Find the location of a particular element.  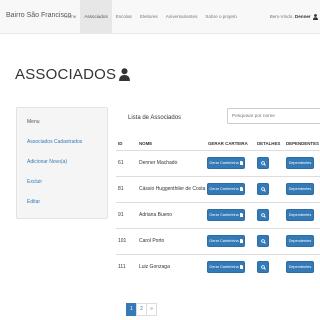

sidebar-link-associados-cadastrados: Associados Cadastrados is located at coordinates (54, 142).